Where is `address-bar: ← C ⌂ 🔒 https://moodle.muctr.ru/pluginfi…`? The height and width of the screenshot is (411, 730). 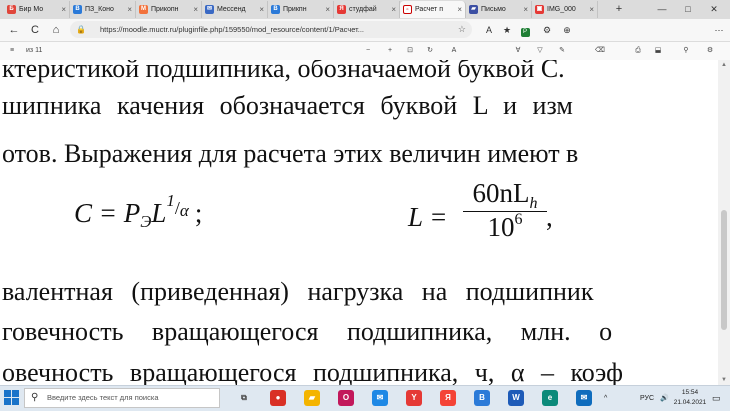 address-bar: ← C ⌂ 🔒 https://moodle.muctr.ru/pluginfi… is located at coordinates (365, 30).